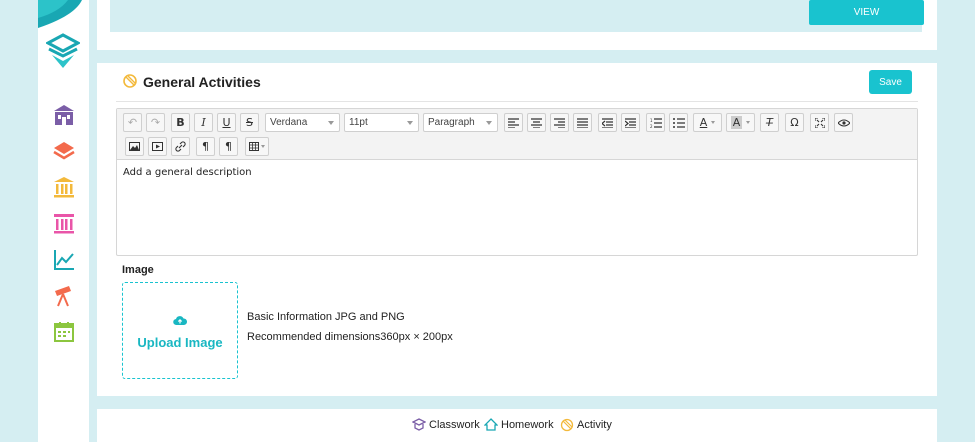 The width and height of the screenshot is (975, 442). Describe the element at coordinates (794, 122) in the screenshot. I see `special-character-button: Ω` at that location.